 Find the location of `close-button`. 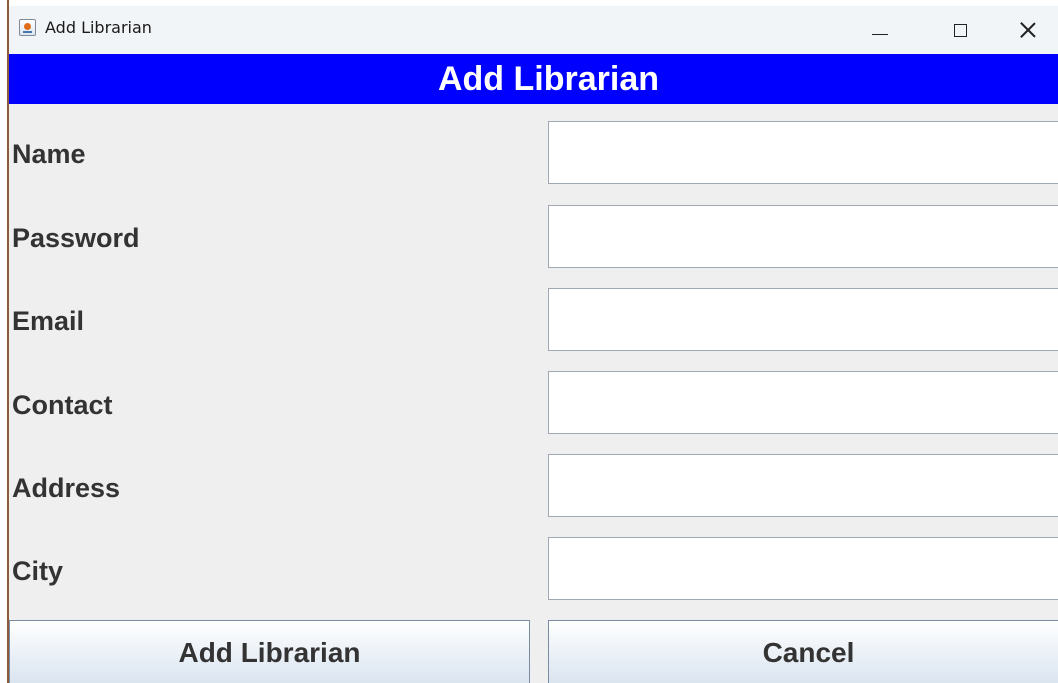

close-button is located at coordinates (1028, 30).